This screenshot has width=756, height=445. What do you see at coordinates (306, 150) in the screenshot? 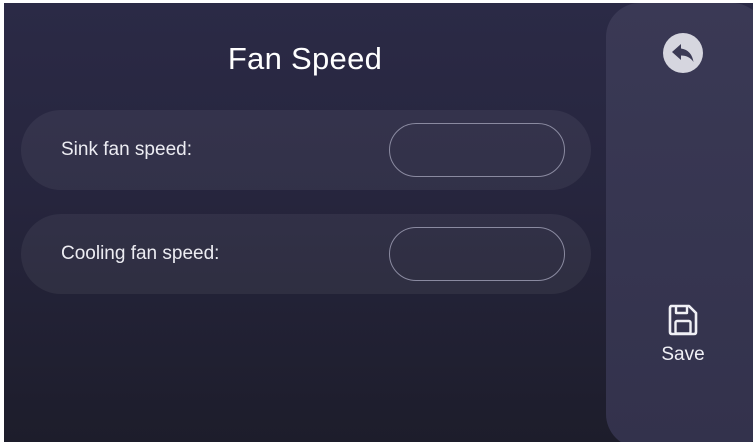
I see `sink-fan-row: Sink fan speed:` at bounding box center [306, 150].